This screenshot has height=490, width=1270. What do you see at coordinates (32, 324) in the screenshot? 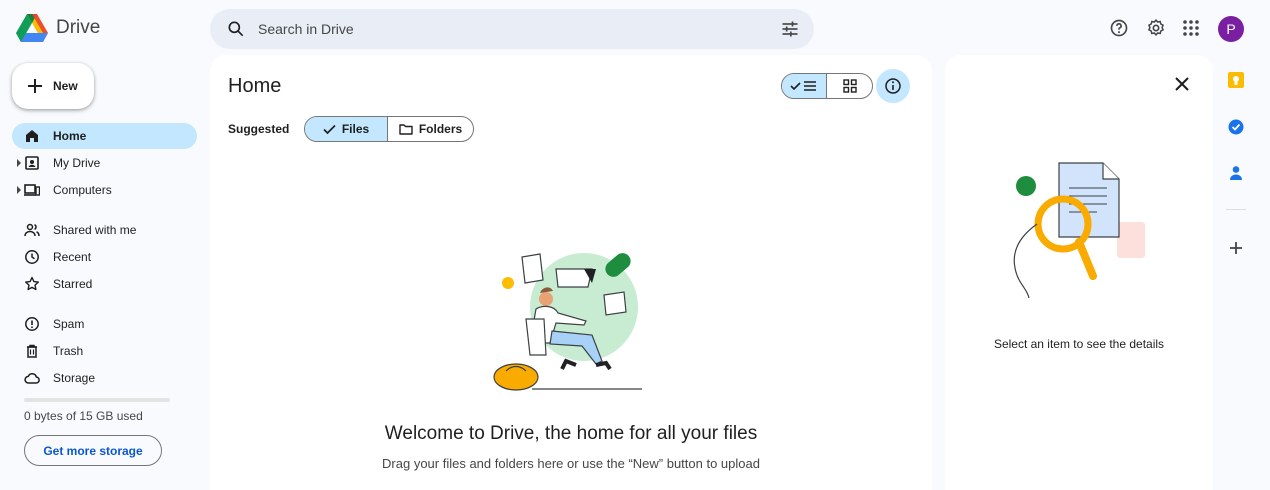
I see `spam-icon` at bounding box center [32, 324].